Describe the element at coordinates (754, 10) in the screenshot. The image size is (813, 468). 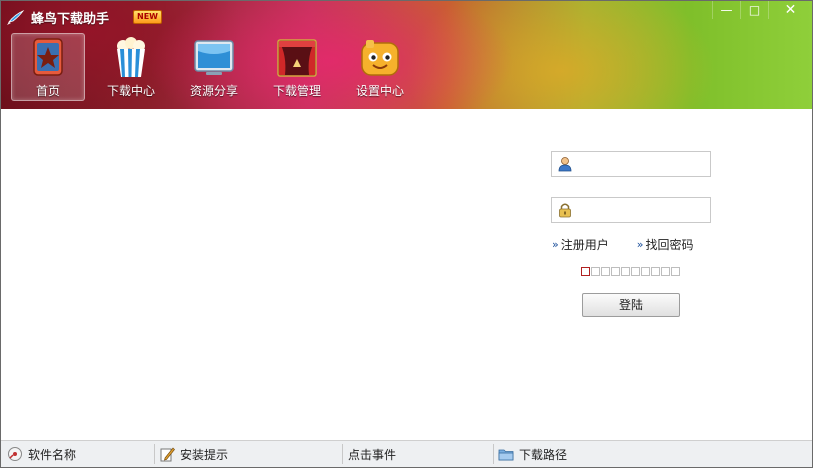
I see `maximize-button: □` at that location.